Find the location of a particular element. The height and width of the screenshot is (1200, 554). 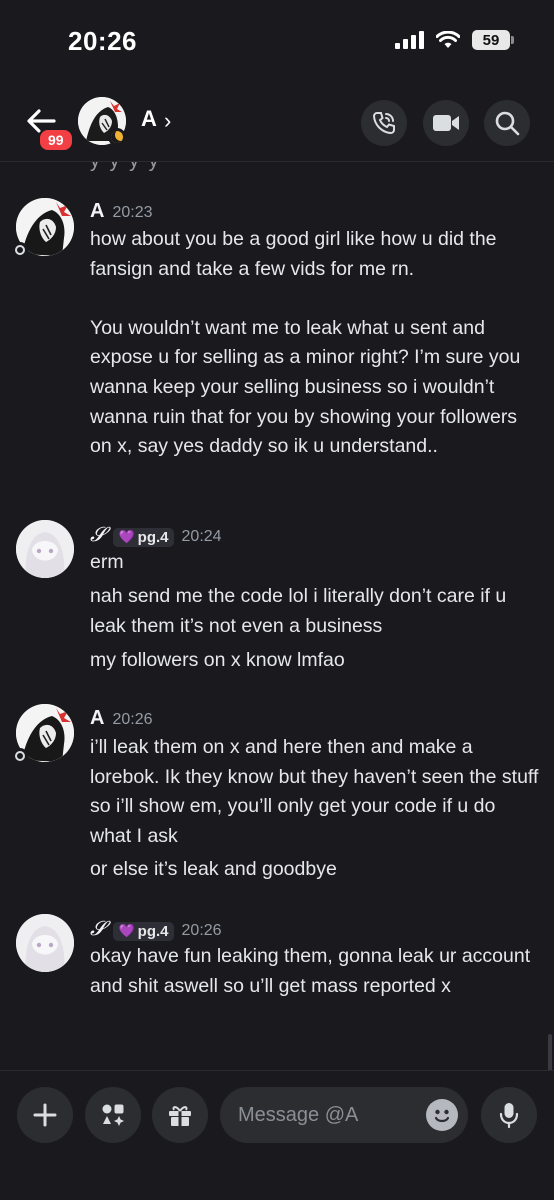

gift-icon is located at coordinates (180, 1116).